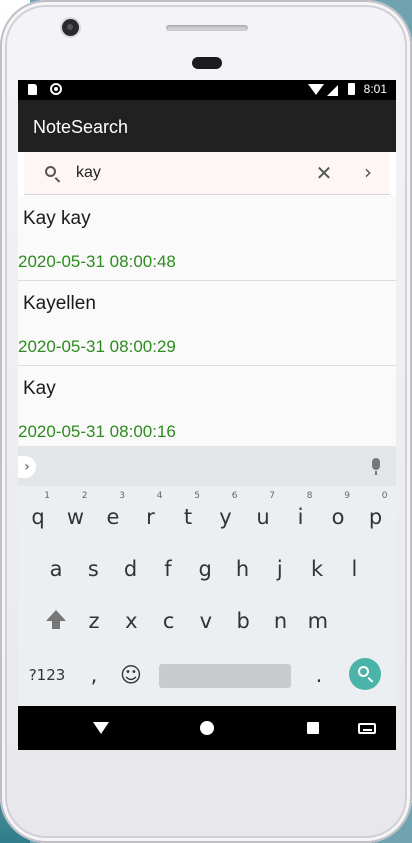 Image resolution: width=412 pixels, height=843 pixels. I want to click on proximity-sensor, so click(207, 63).